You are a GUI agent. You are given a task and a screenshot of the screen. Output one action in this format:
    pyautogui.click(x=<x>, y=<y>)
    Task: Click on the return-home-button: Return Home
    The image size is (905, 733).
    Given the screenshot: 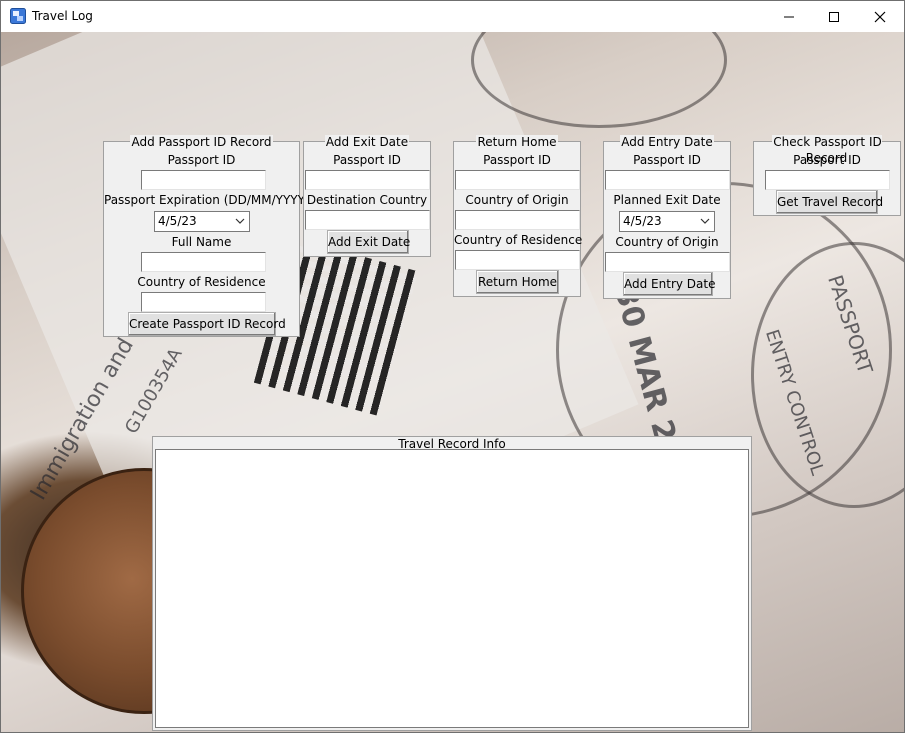 What is the action you would take?
    pyautogui.click(x=517, y=282)
    